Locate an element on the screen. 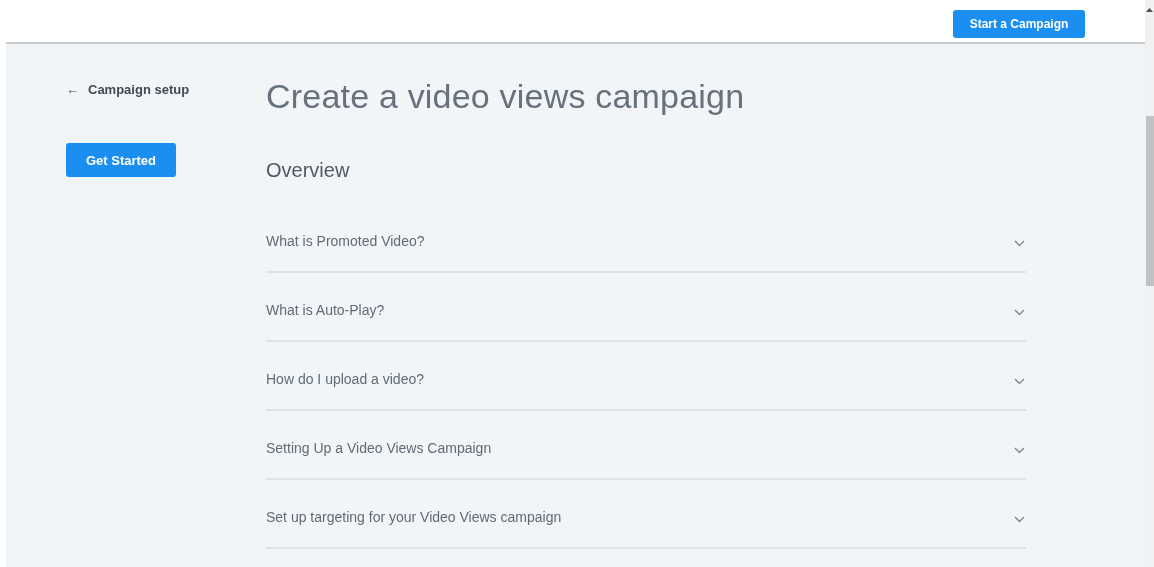 This screenshot has height=567, width=1154. start-campaign-button: Start a Campaign is located at coordinates (1019, 24).